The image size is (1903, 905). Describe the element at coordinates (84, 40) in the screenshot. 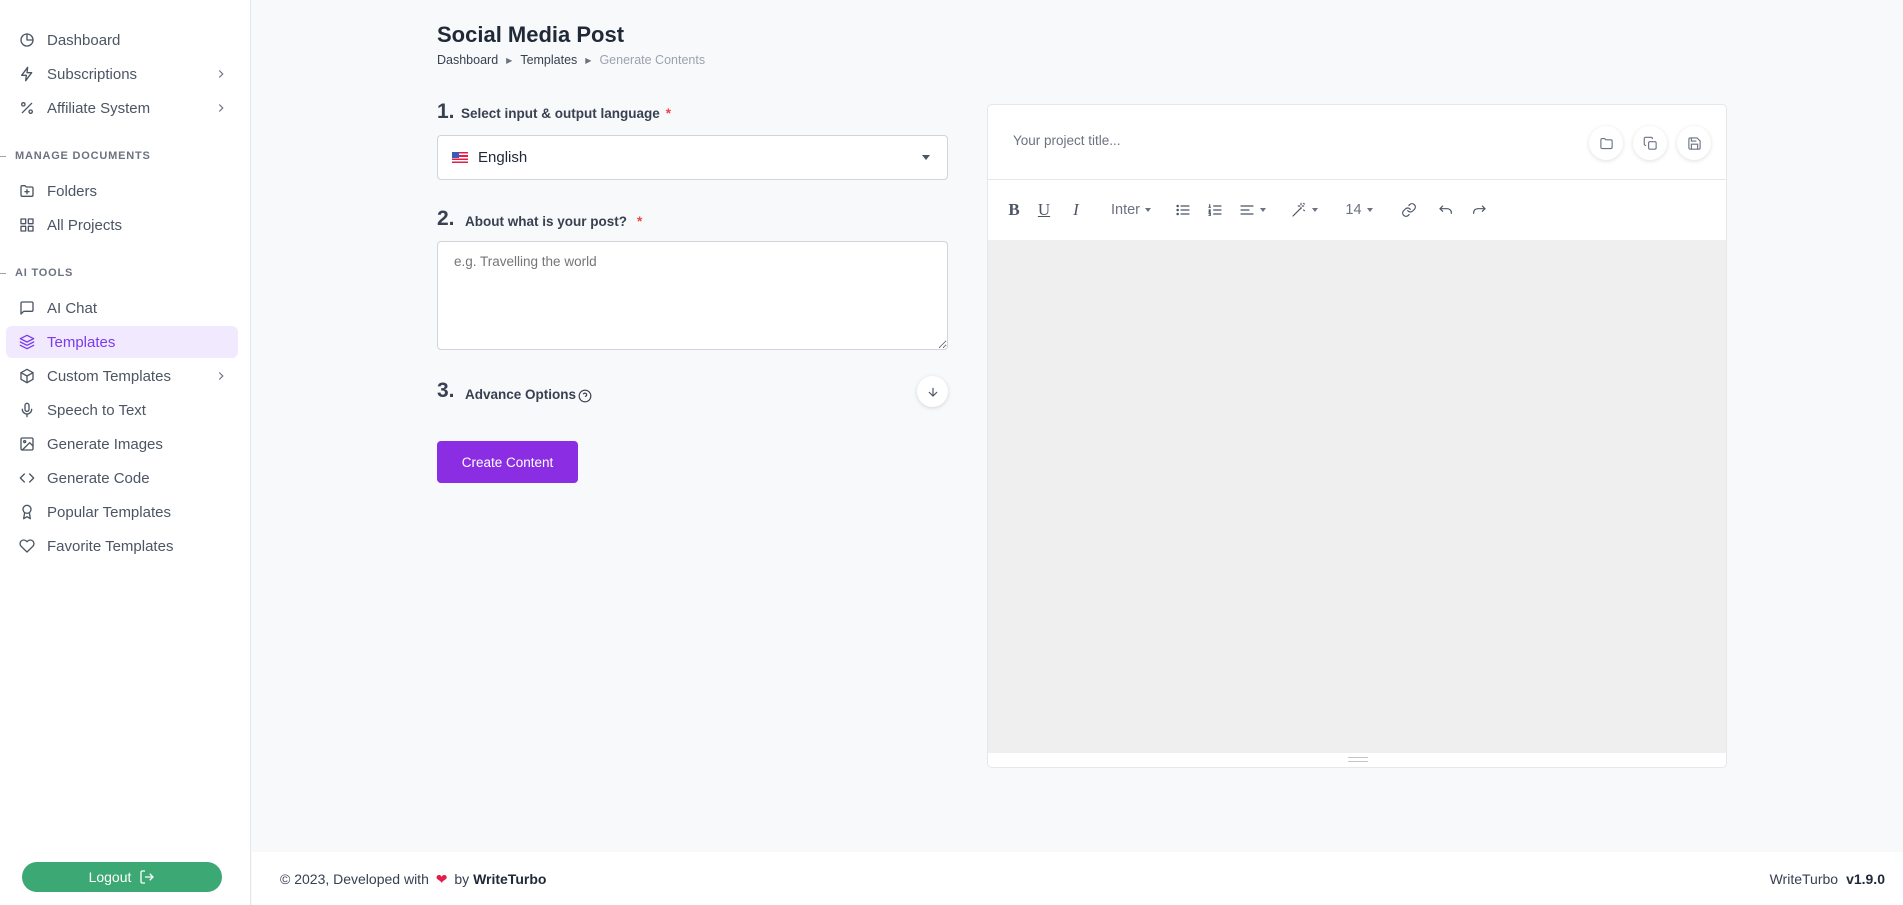

I see `sidebar-item-label: Dashboard` at that location.